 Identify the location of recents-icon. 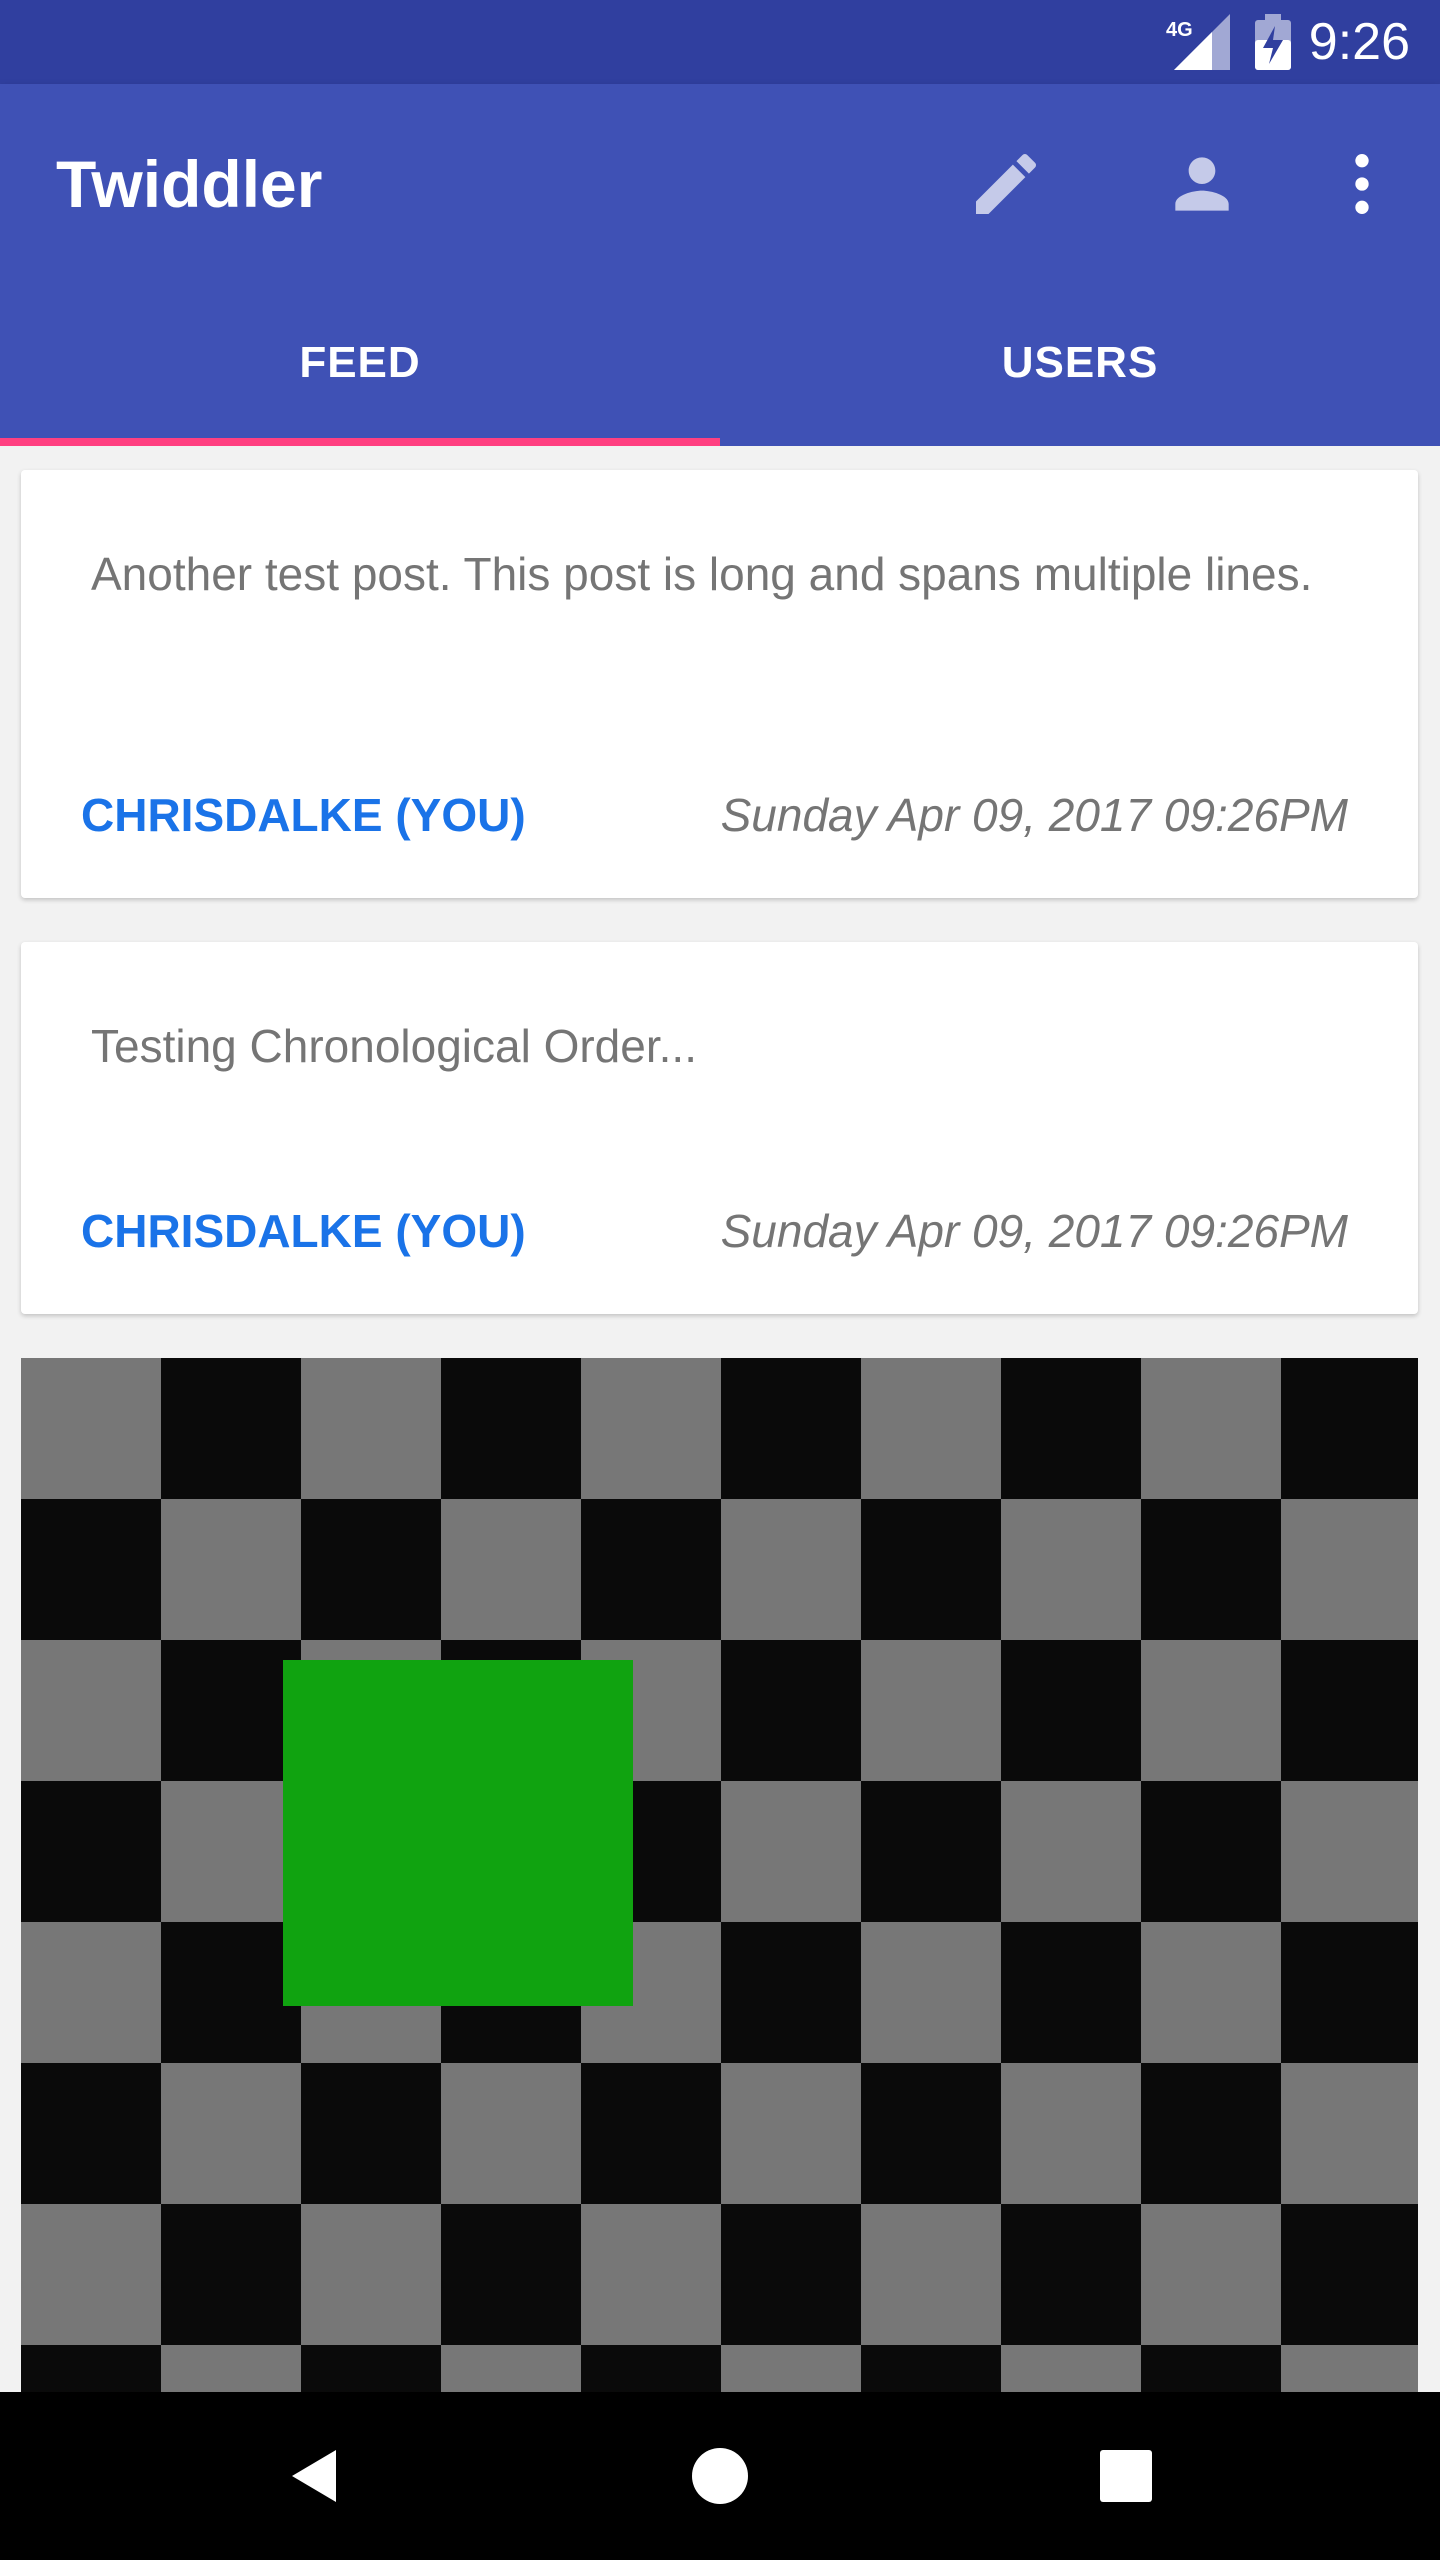
(1126, 2476).